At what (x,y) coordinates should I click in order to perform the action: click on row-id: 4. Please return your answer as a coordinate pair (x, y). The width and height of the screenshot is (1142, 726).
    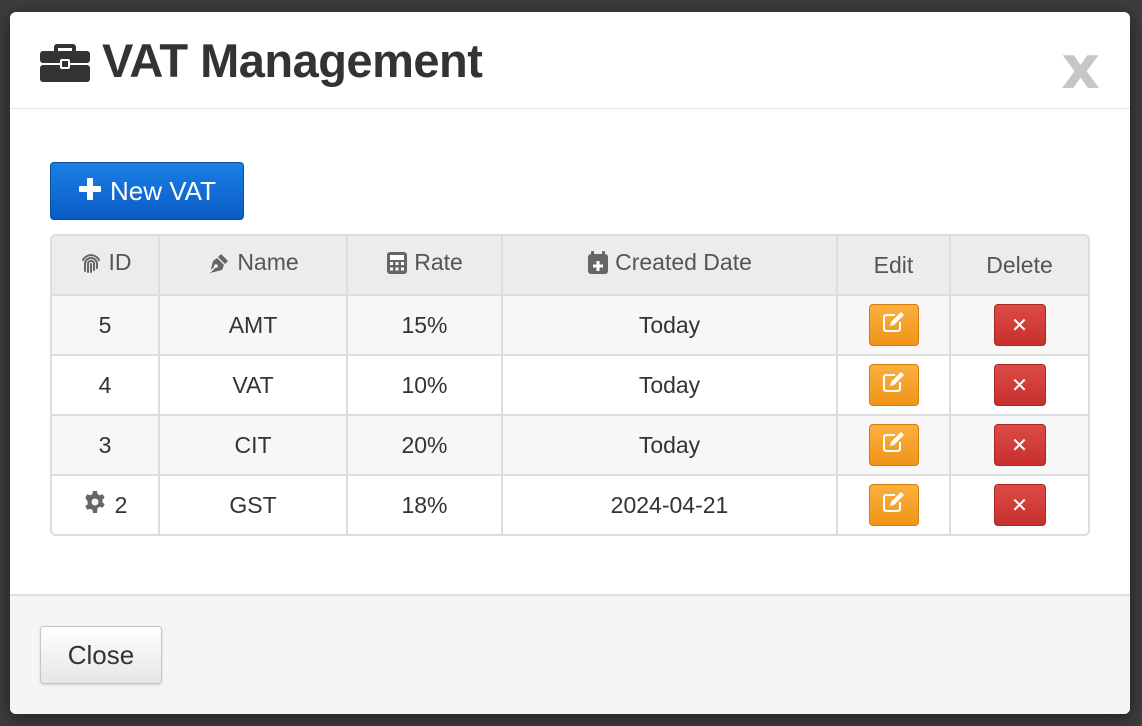
    Looking at the image, I should click on (105, 384).